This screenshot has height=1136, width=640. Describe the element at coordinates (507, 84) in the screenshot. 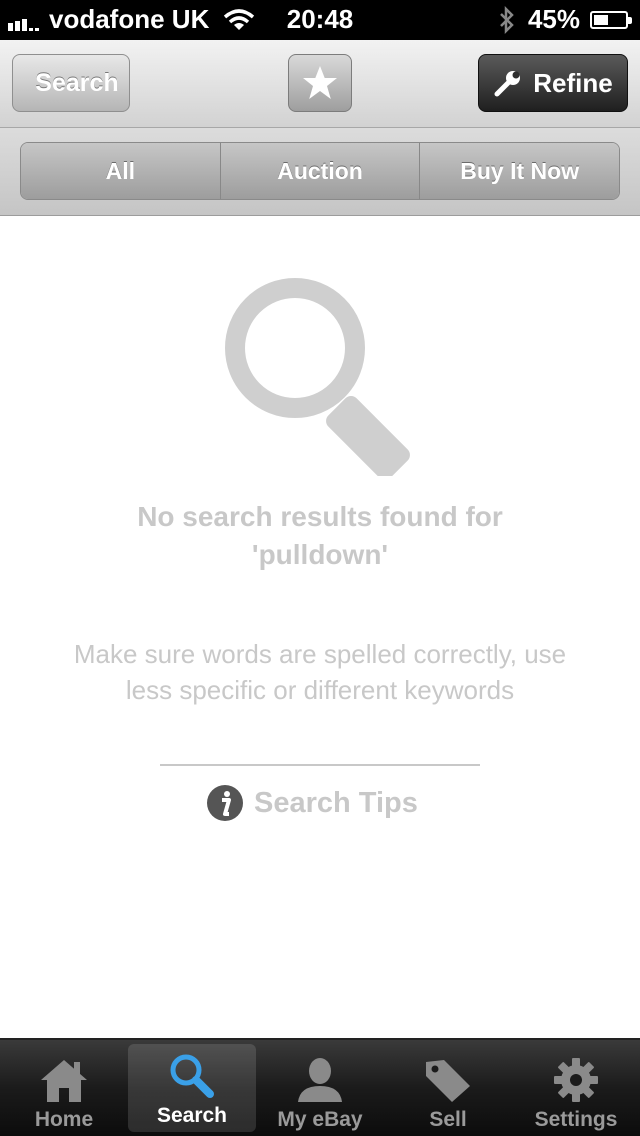

I see `wrench-icon` at that location.